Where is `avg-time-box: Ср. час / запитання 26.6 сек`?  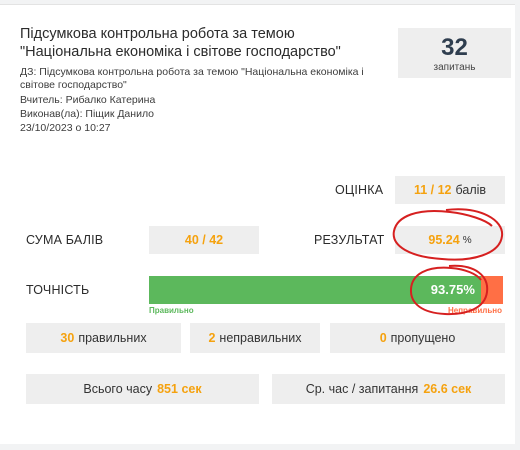 avg-time-box: Ср. час / запитання 26.6 сек is located at coordinates (388, 389).